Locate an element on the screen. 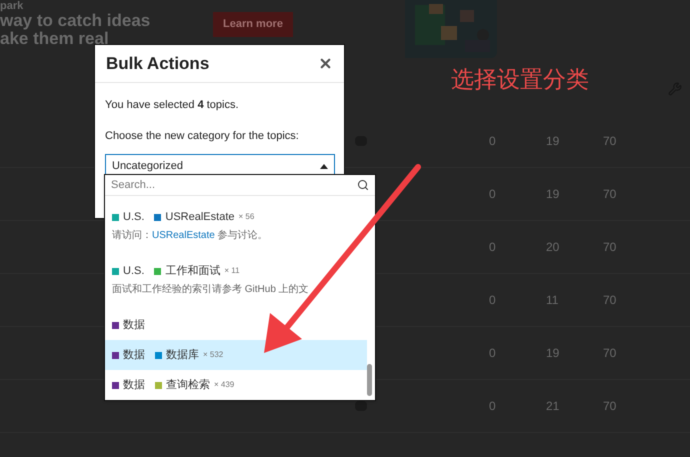 The width and height of the screenshot is (690, 457). dialog-title: Bulk Actions is located at coordinates (158, 63).